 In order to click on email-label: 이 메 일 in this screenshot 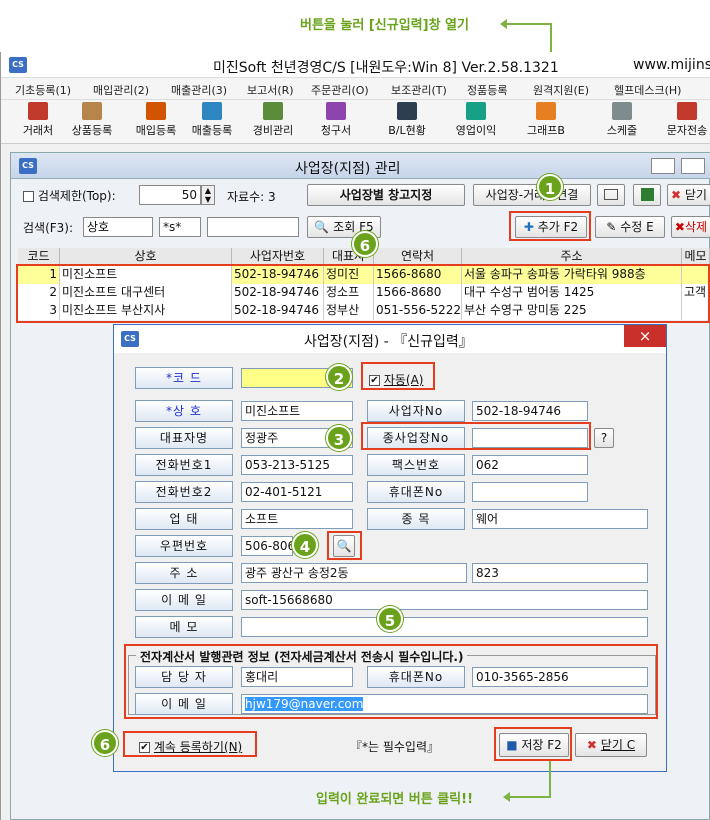, I will do `click(184, 600)`.